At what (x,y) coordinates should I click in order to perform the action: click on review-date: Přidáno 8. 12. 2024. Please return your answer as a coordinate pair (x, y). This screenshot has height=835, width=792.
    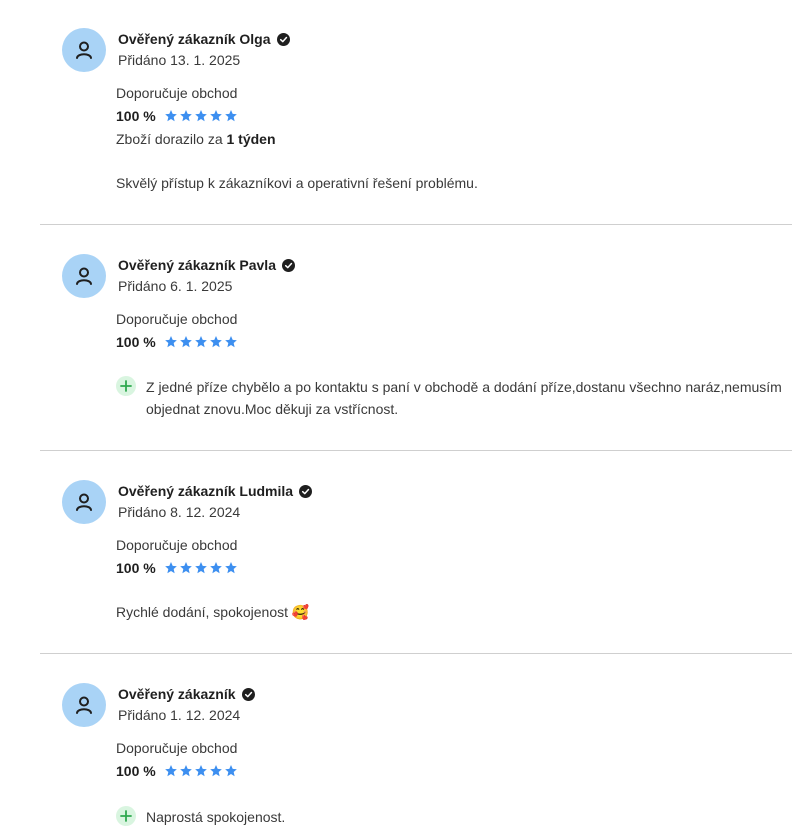
    Looking at the image, I should click on (179, 512).